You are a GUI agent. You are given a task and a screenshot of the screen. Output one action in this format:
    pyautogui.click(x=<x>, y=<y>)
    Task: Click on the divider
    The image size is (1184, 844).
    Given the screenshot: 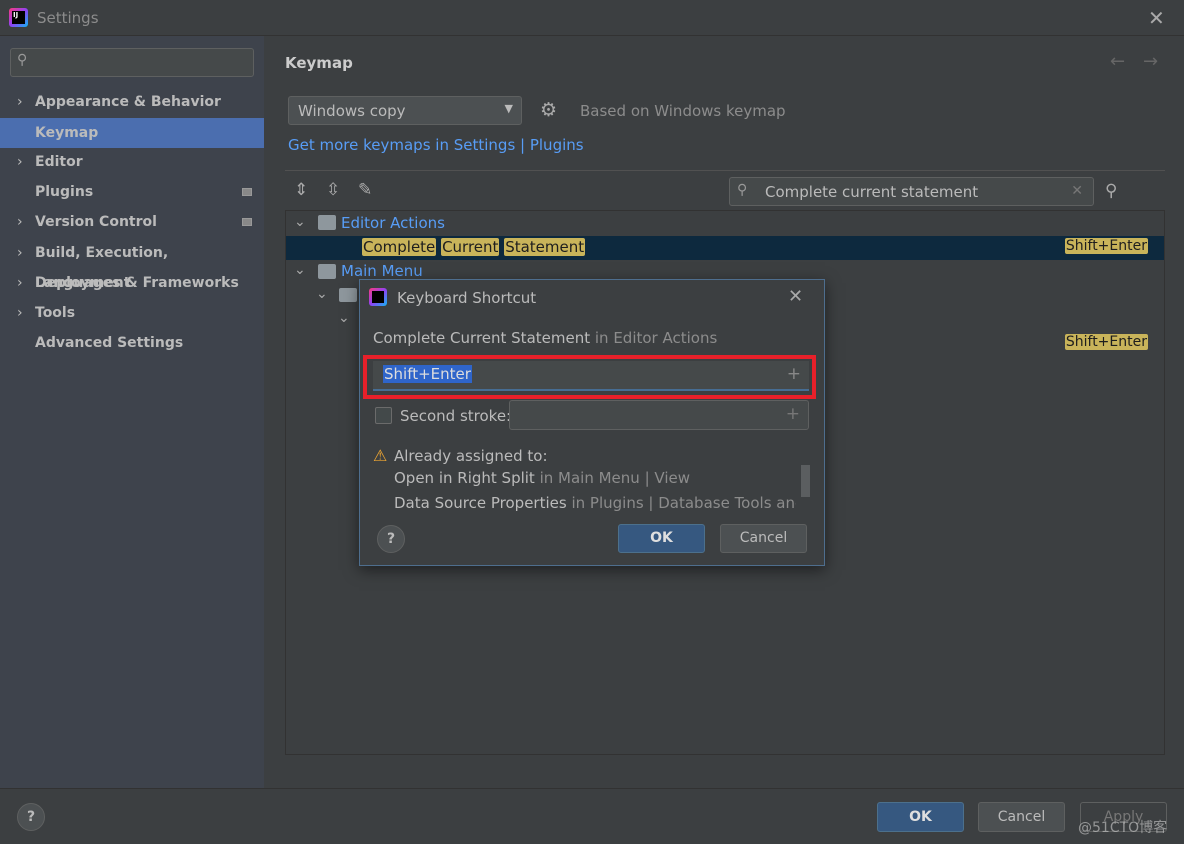 What is the action you would take?
    pyautogui.click(x=725, y=170)
    